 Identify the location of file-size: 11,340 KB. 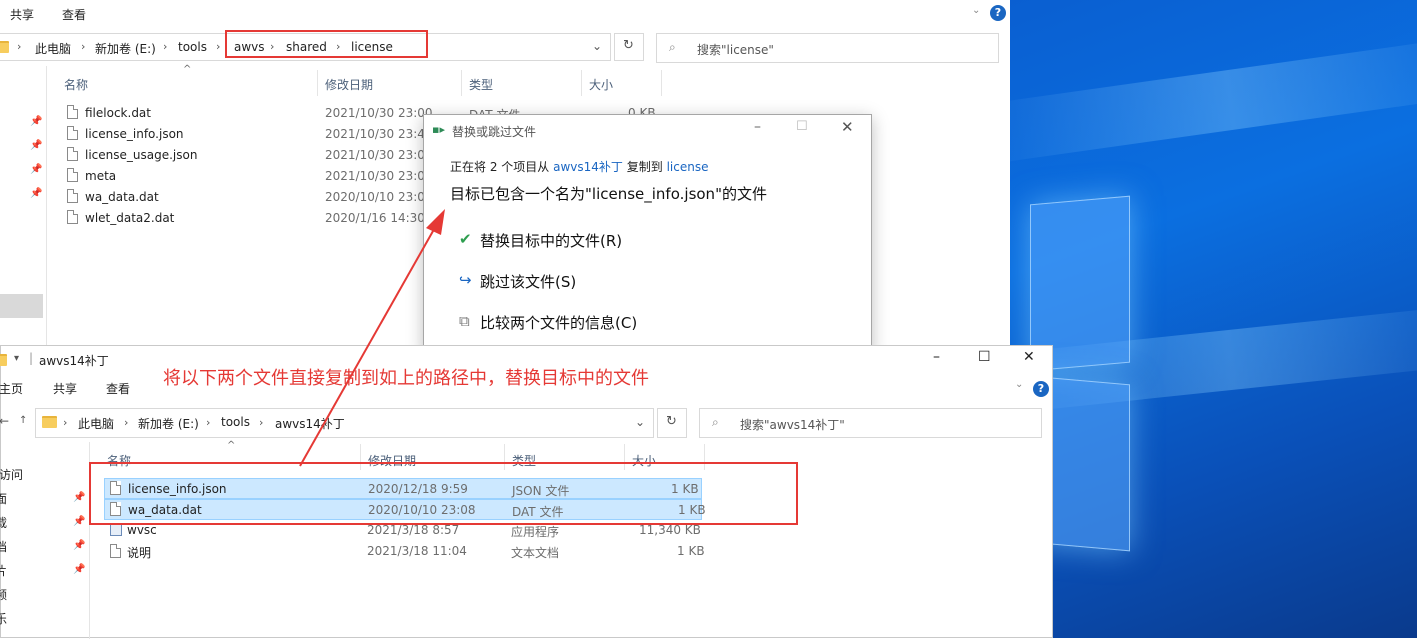
(670, 530).